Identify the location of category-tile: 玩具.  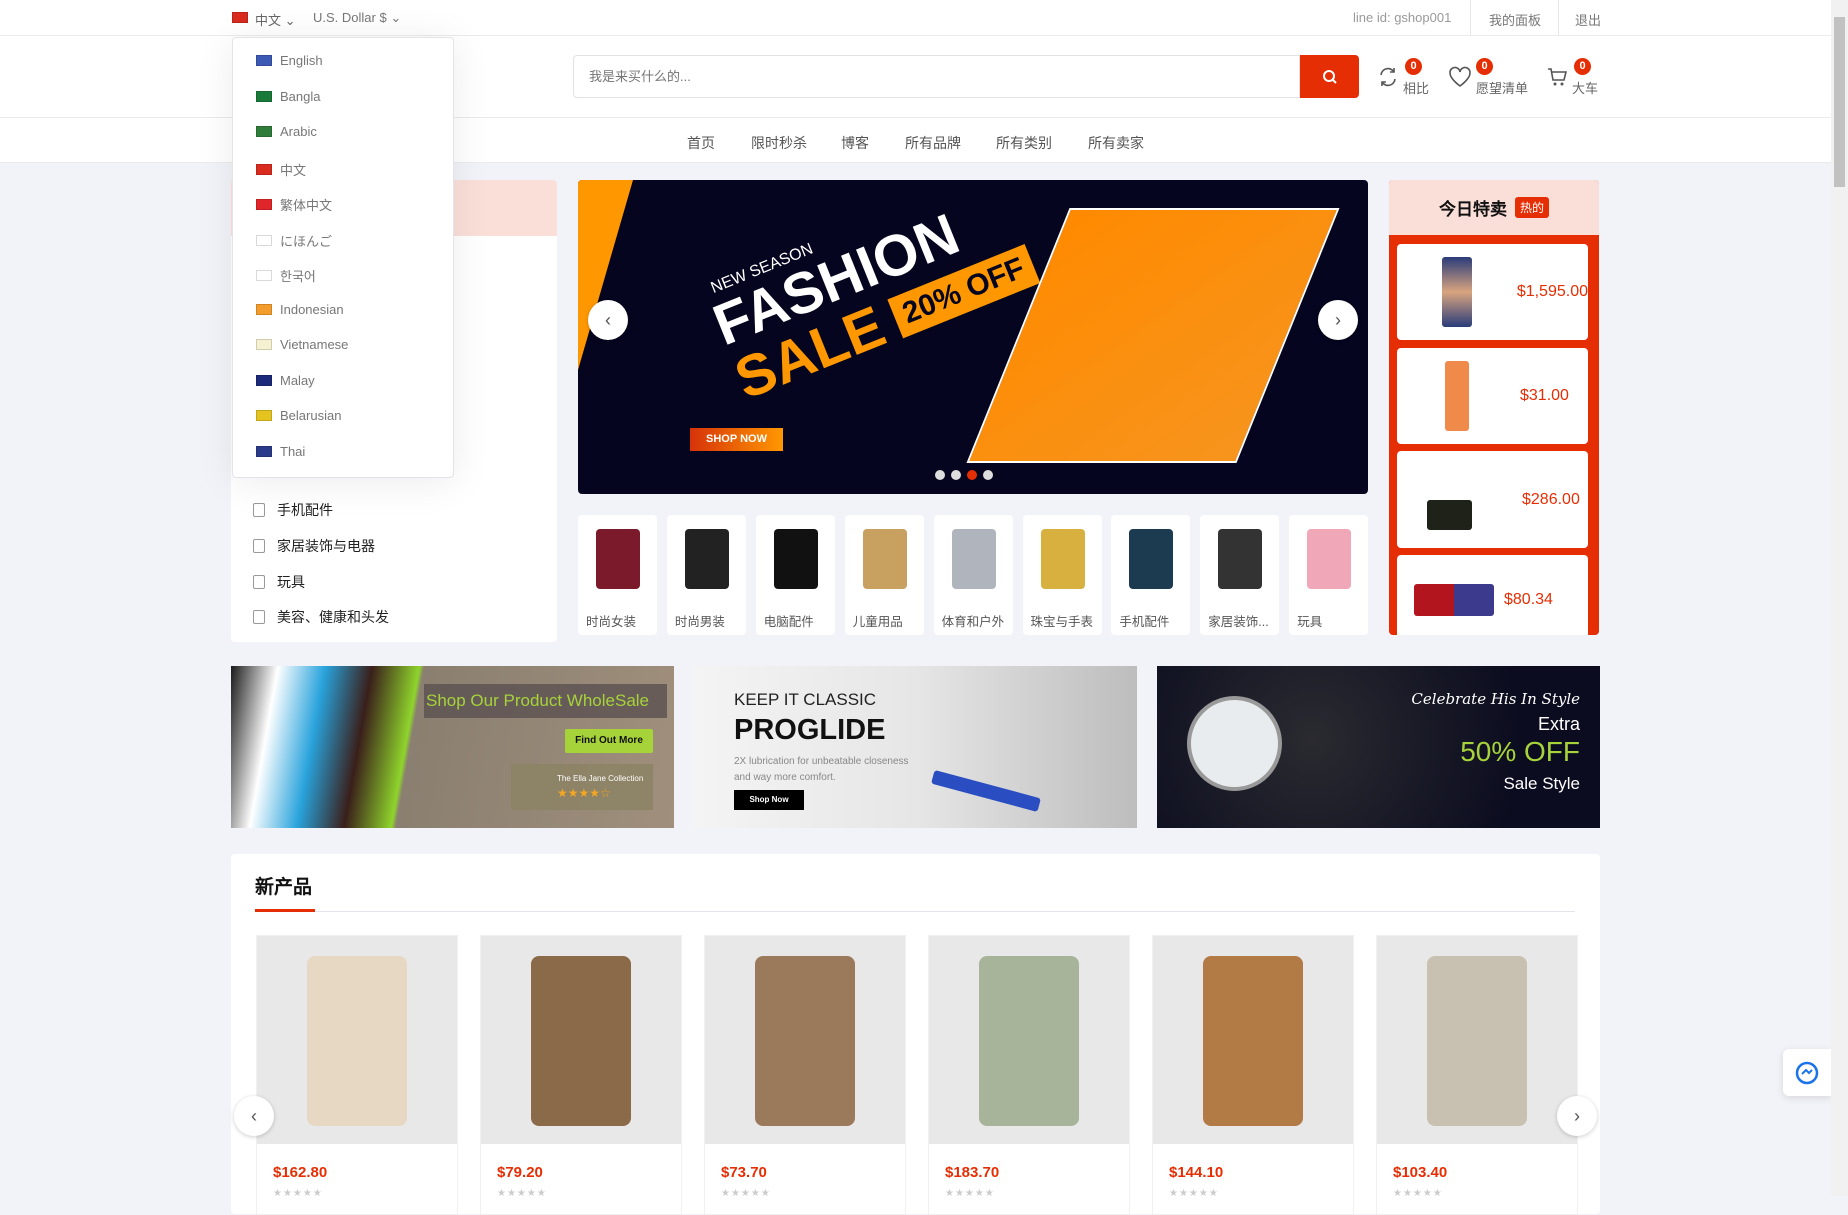
(1329, 575).